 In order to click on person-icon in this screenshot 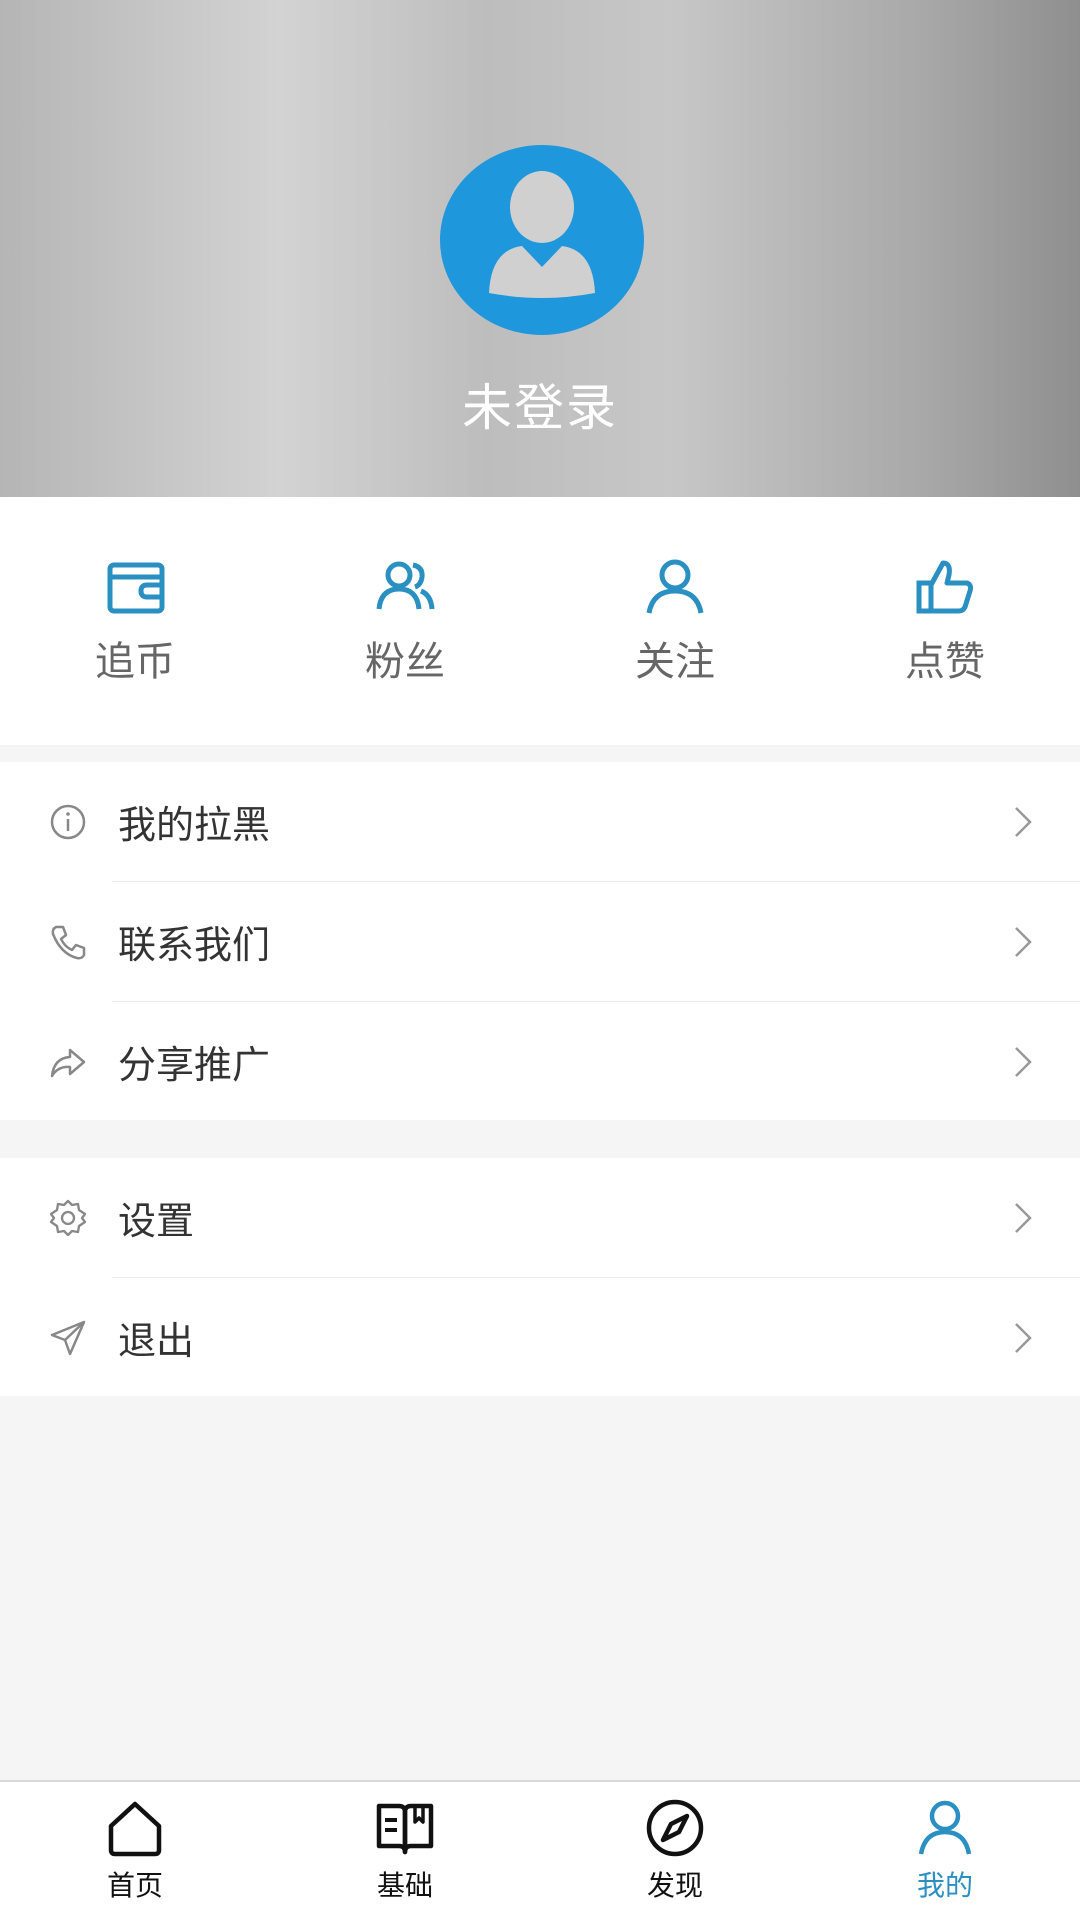, I will do `click(675, 586)`.